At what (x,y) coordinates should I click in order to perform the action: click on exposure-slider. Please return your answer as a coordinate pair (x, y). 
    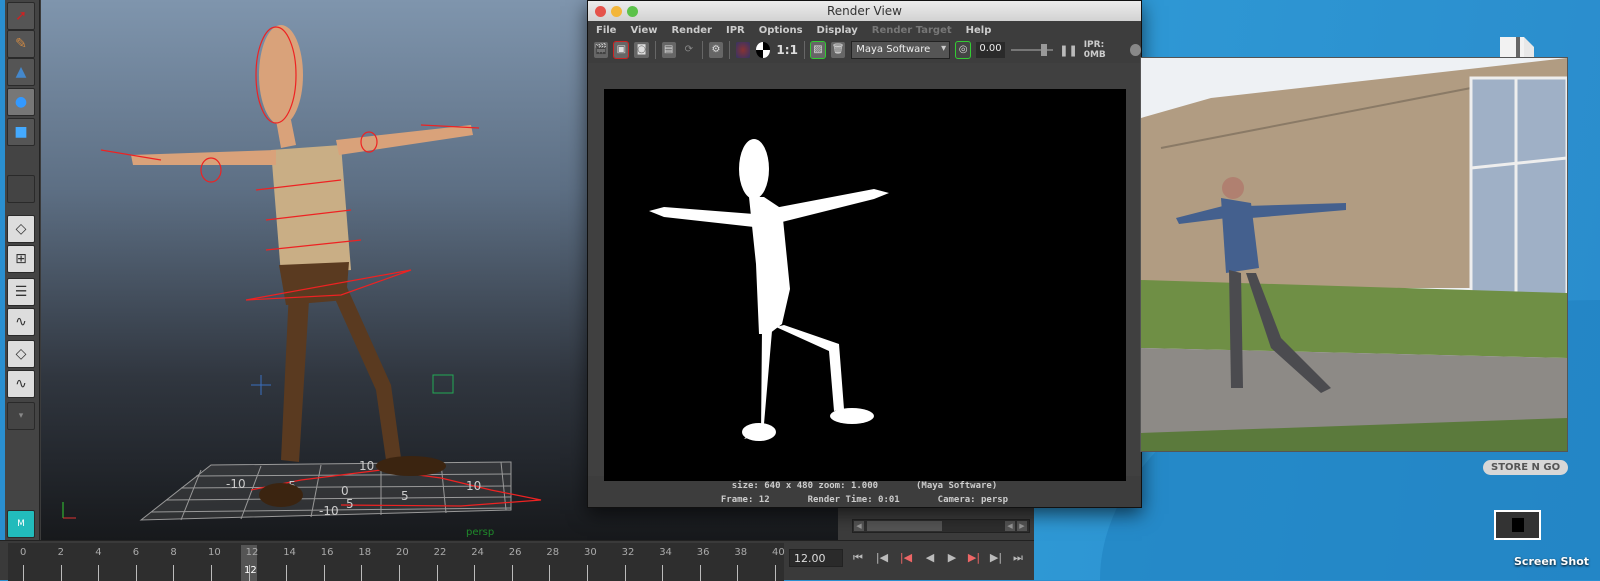
    Looking at the image, I should click on (1032, 50).